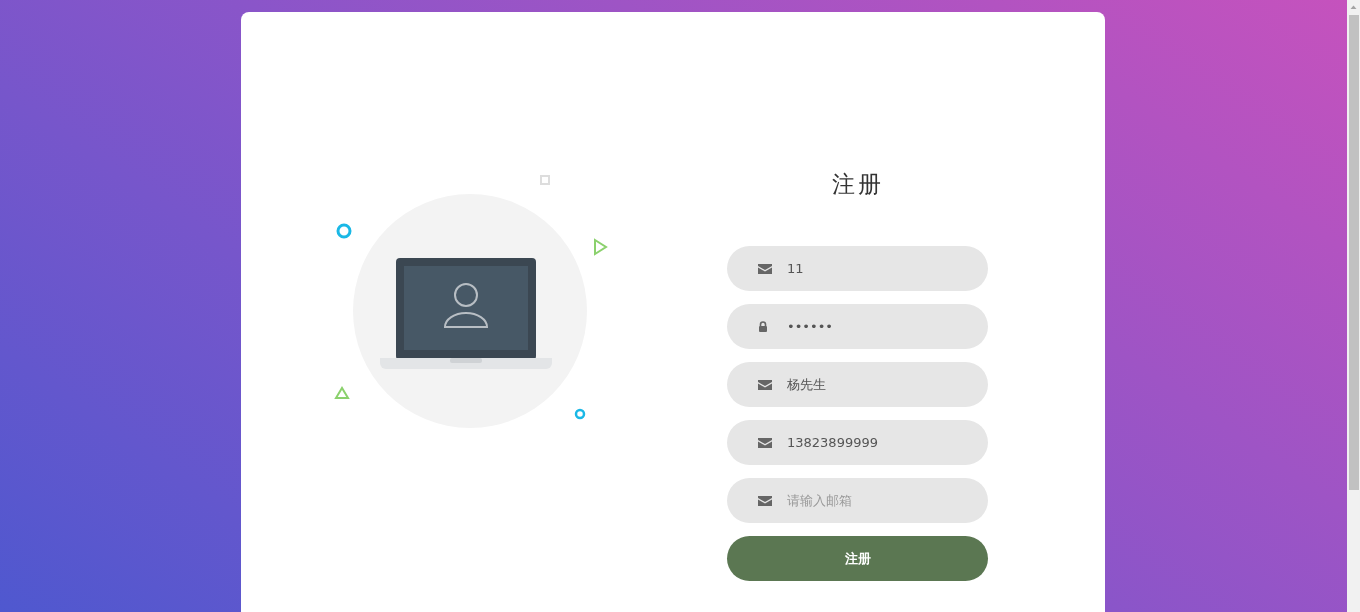 The image size is (1360, 612). What do you see at coordinates (857, 558) in the screenshot?
I see `register-button: 注册` at bounding box center [857, 558].